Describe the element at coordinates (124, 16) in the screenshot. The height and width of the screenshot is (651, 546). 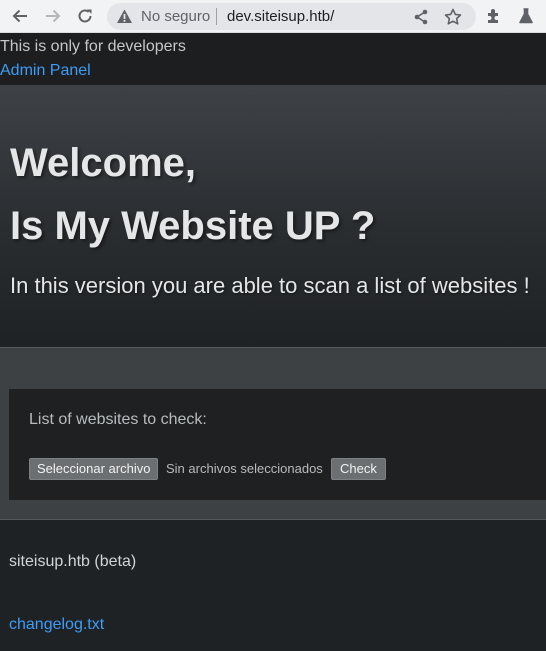
I see `warning-icon` at that location.